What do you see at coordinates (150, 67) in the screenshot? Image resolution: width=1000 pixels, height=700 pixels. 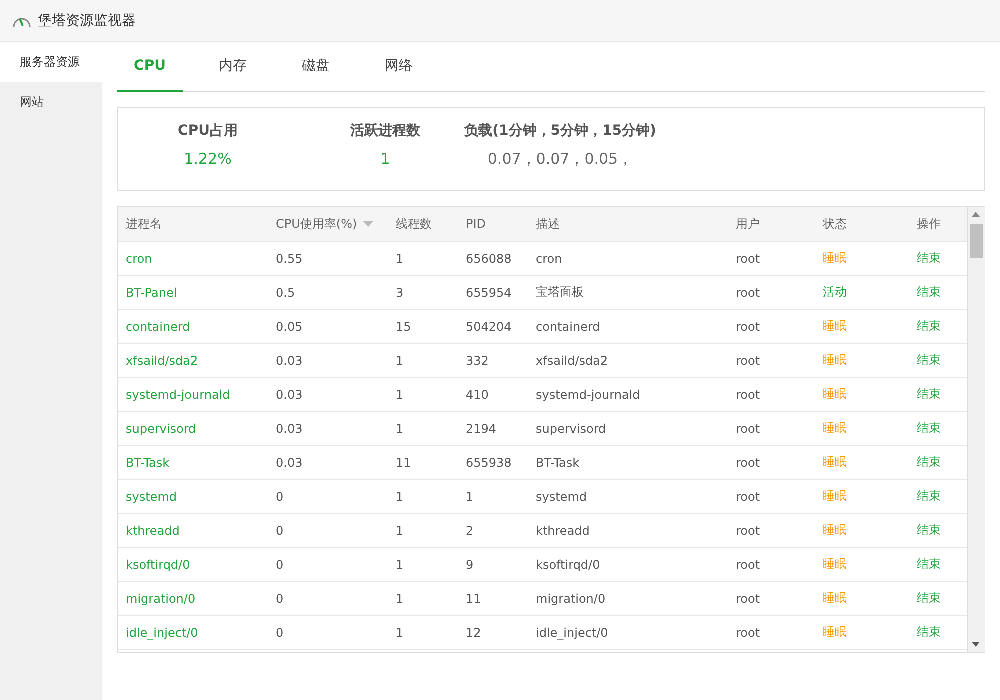 I see `tab: CPU` at bounding box center [150, 67].